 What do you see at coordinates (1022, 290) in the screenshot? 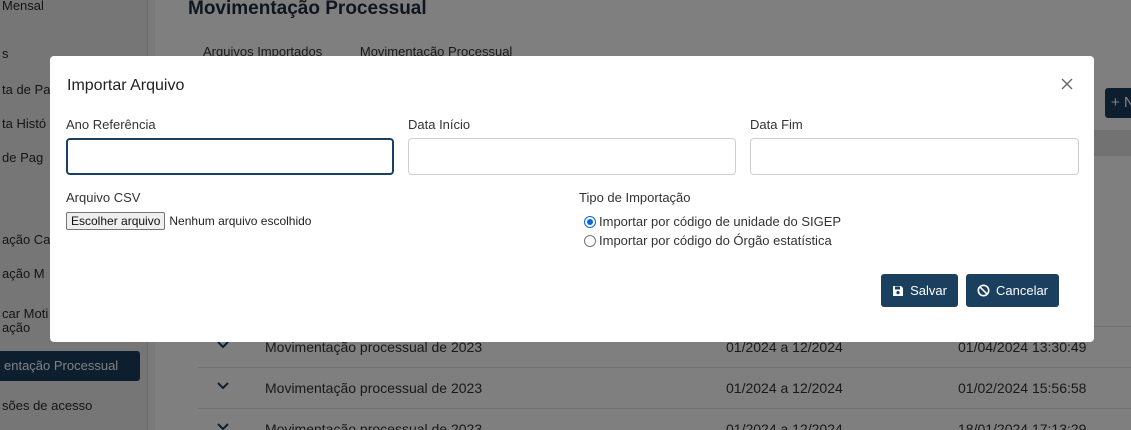
I see `cancel-button-label: Cancelar` at bounding box center [1022, 290].